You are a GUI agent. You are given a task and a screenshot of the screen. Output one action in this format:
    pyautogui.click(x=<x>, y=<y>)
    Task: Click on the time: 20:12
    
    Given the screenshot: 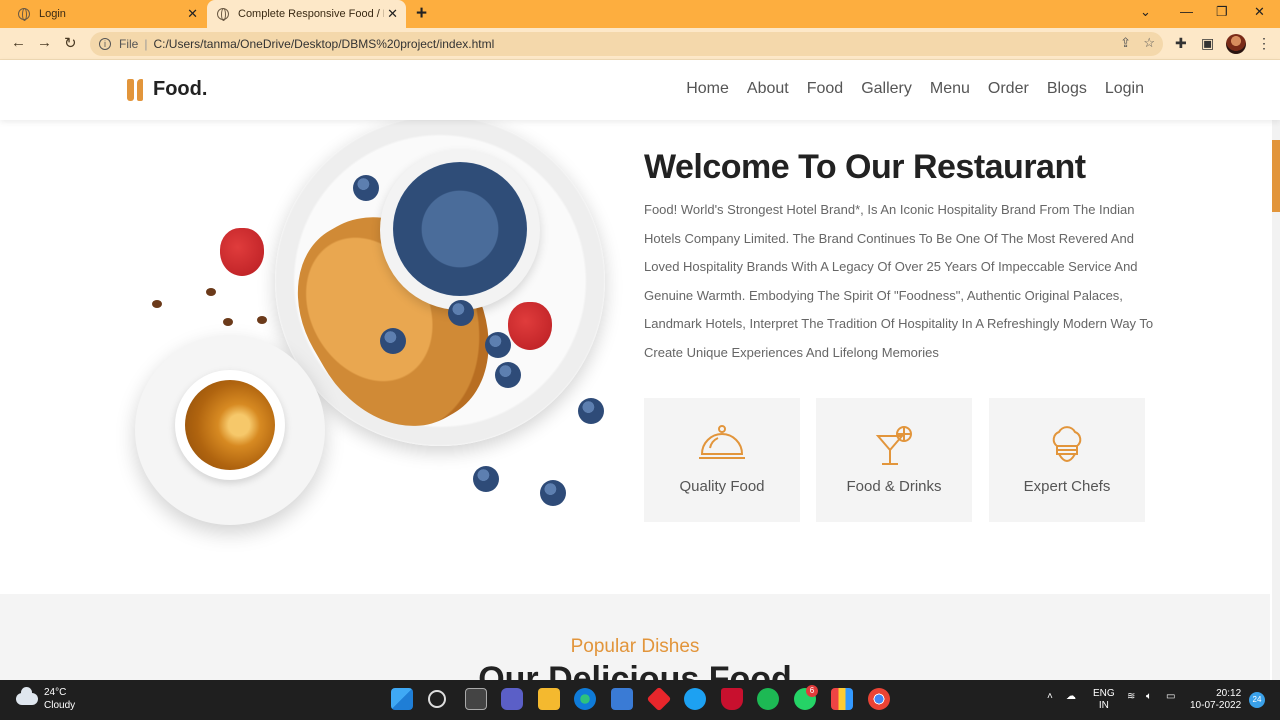 What is the action you would take?
    pyautogui.click(x=1229, y=693)
    